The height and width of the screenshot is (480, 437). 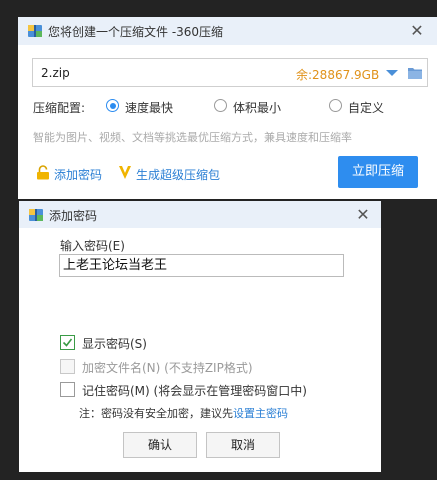 What do you see at coordinates (55, 73) in the screenshot?
I see `filename-text: 2.zip` at bounding box center [55, 73].